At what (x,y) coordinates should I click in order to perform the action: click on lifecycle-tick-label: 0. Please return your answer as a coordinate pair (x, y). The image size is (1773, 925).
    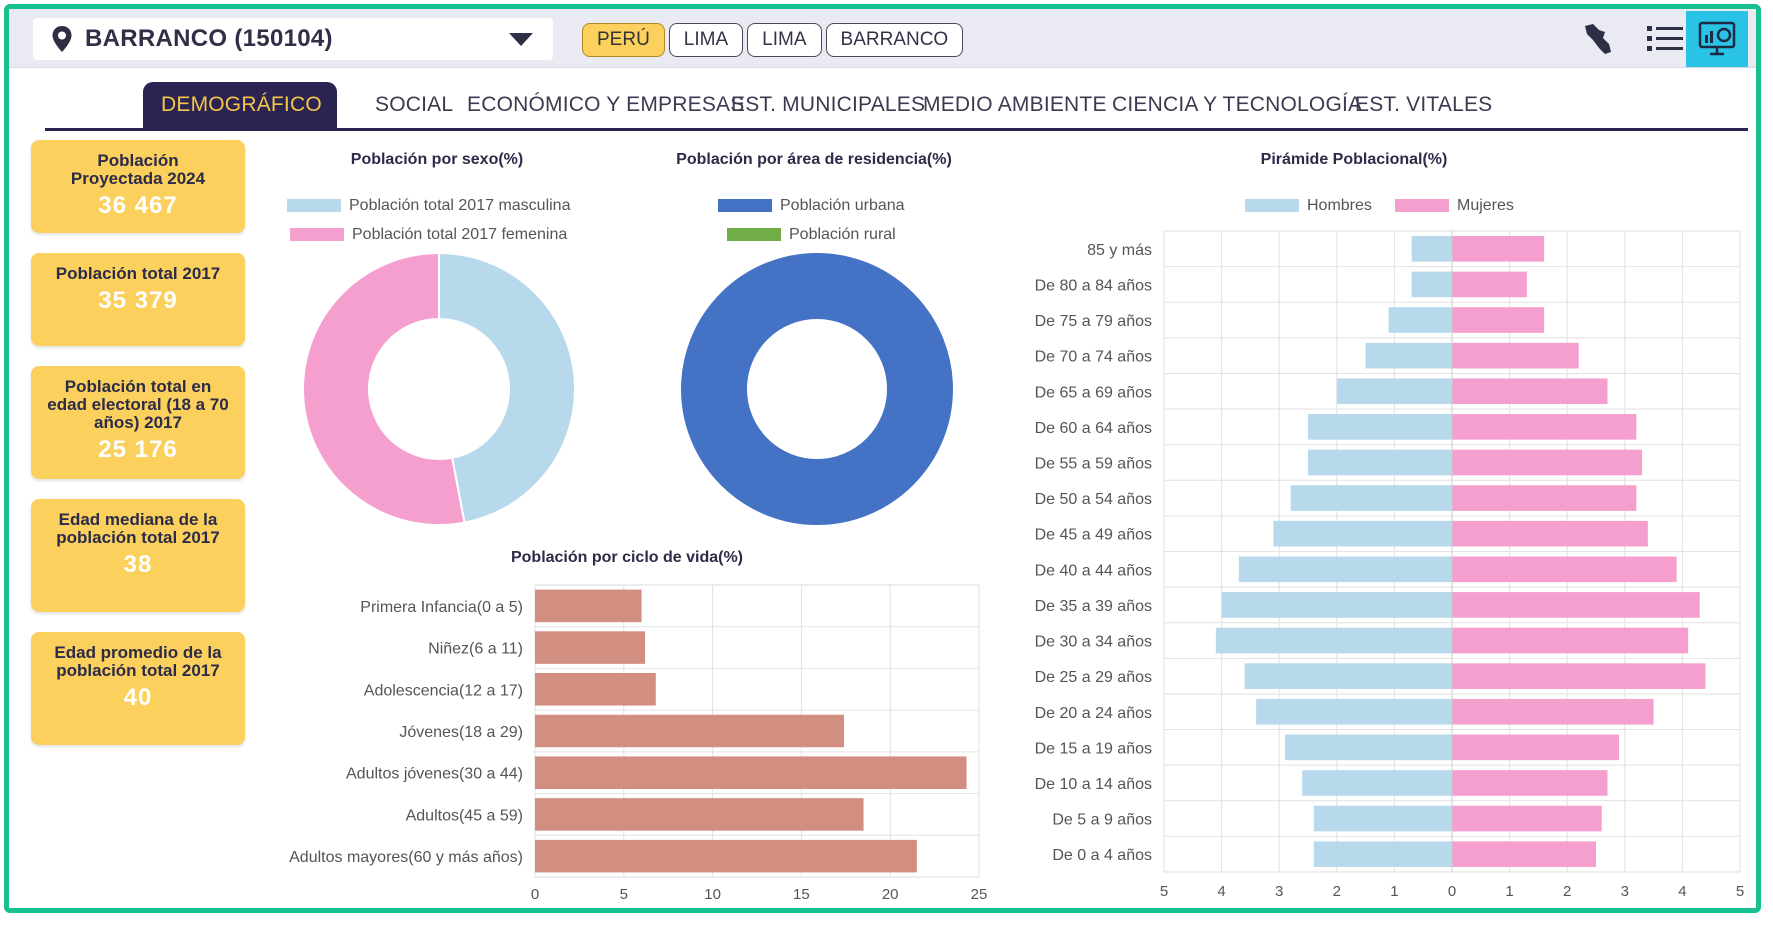
    Looking at the image, I should click on (535, 894).